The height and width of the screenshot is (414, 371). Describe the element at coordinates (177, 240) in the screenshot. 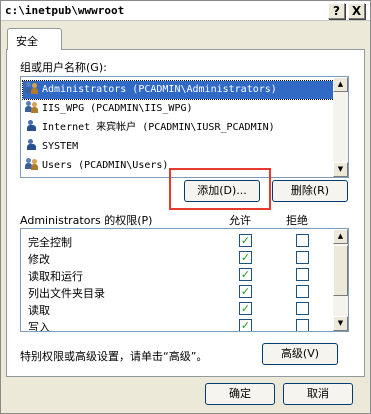

I see `permission-row: 完全控制 ✓` at that location.